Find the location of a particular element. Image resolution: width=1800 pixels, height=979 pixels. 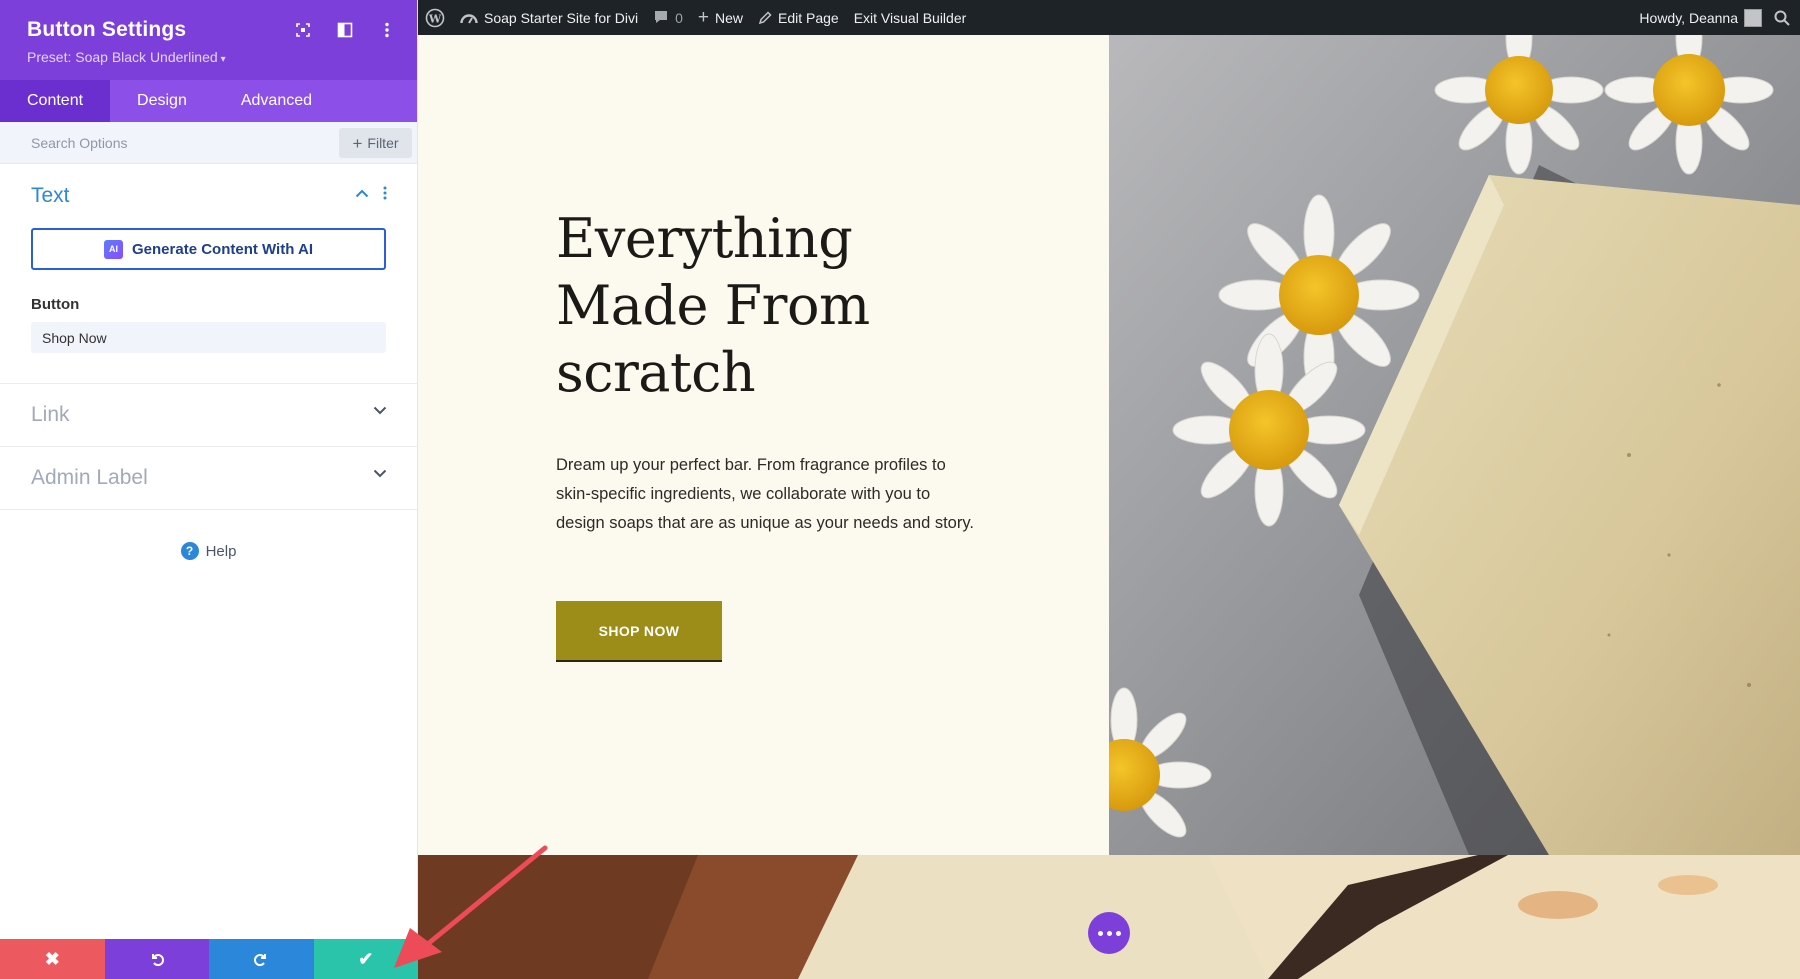

generate-ai-label: Generate Content With AI is located at coordinates (222, 249).